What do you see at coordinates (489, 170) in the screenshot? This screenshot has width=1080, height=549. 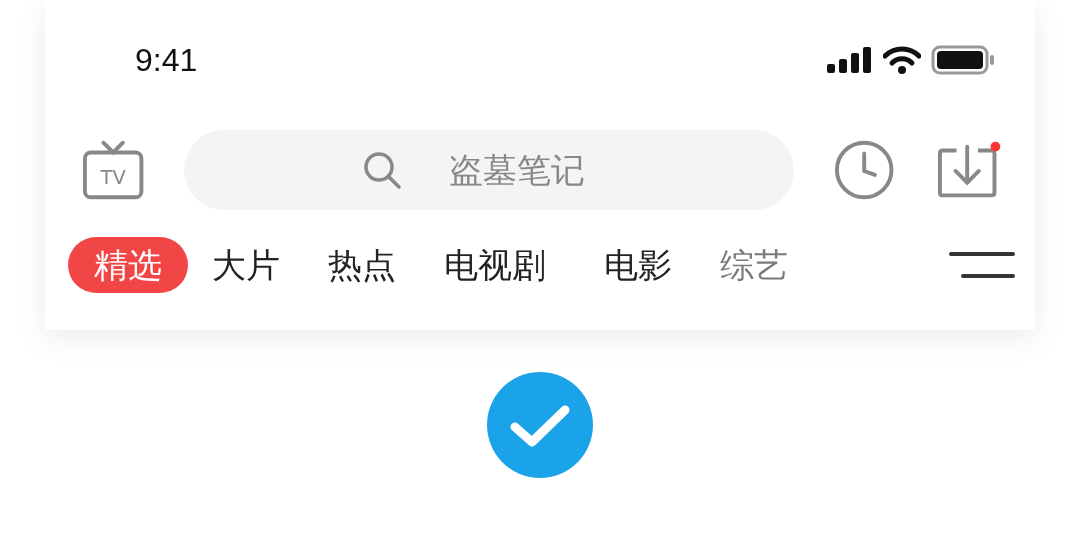 I see `search-field: 盗墓笔记` at bounding box center [489, 170].